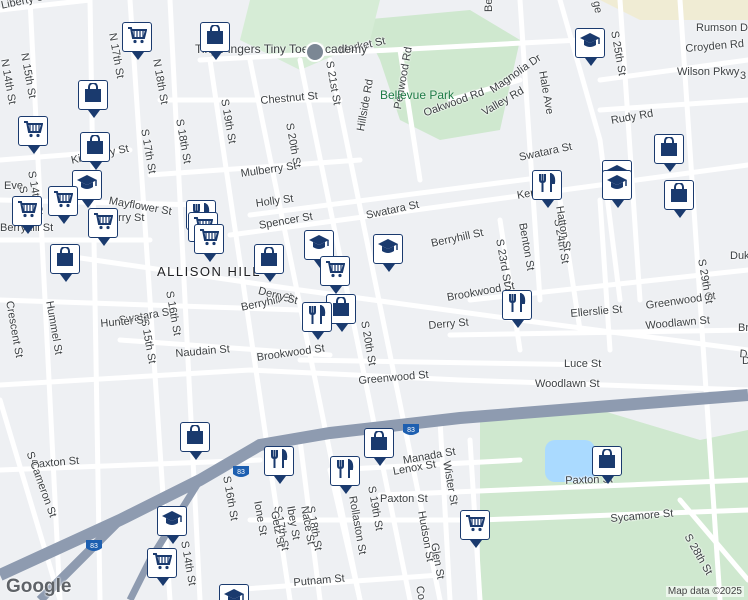 The image size is (748, 600). What do you see at coordinates (209, 271) in the screenshot?
I see `neighborhood-label: ALLISON HILL` at bounding box center [209, 271].